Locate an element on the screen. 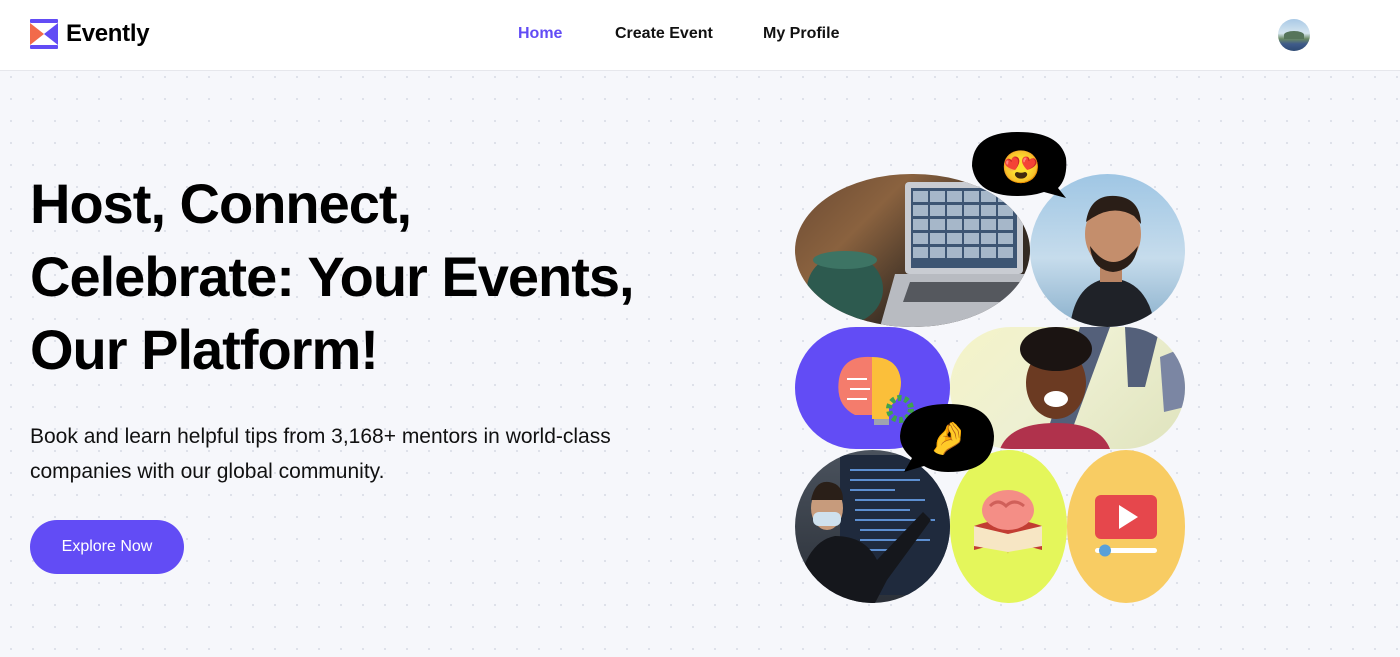 The width and height of the screenshot is (1400, 657). explore-now-button: Explore Now is located at coordinates (107, 547).